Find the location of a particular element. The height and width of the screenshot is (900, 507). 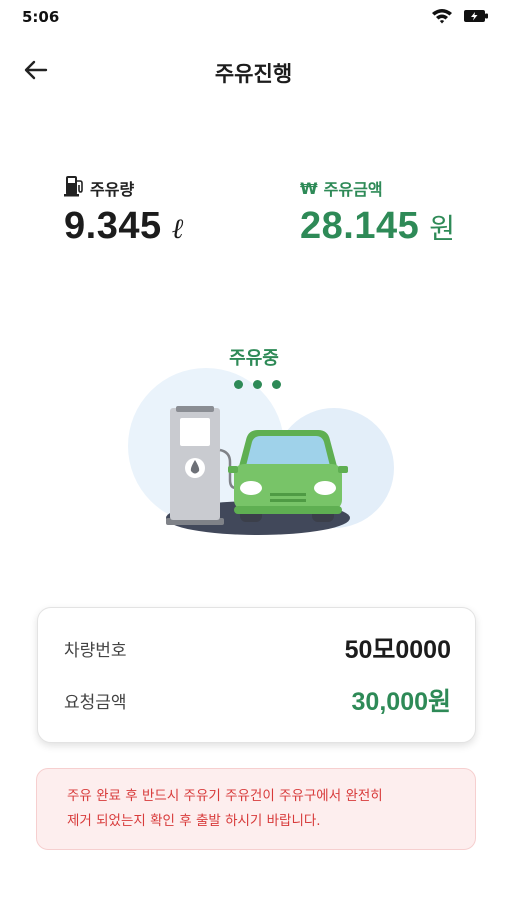

request-amount-label: 요청금액 is located at coordinates (95, 702).